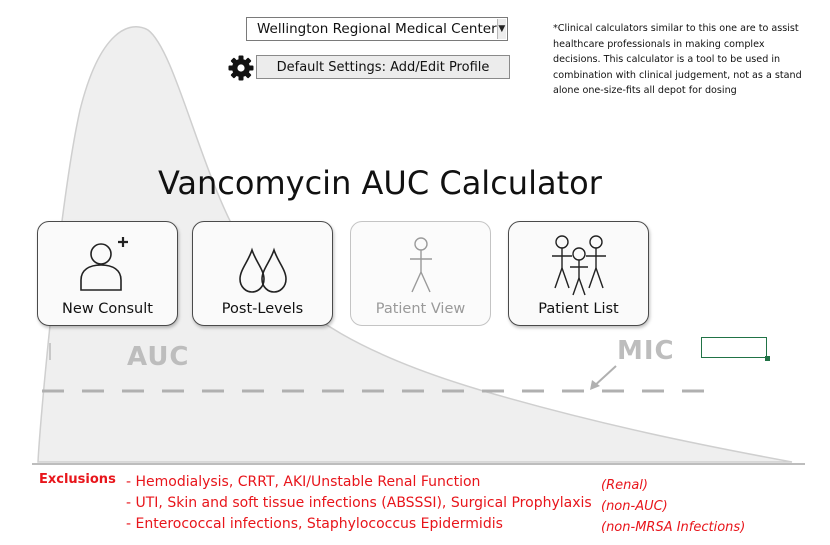 This screenshot has width=830, height=545. What do you see at coordinates (673, 506) in the screenshot?
I see `exclusion-categories: (Renal) (non-AUC) (non-MRSA Infections)` at bounding box center [673, 506].